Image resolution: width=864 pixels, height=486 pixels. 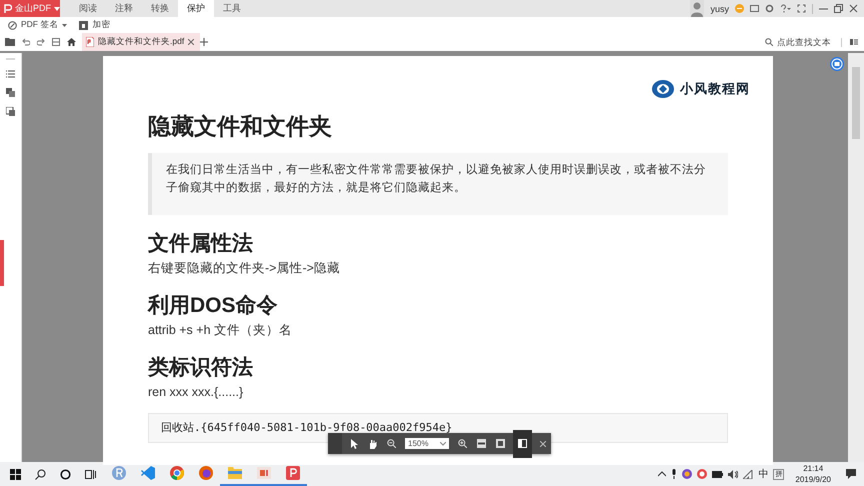 I want to click on battery-icon, so click(x=718, y=474).